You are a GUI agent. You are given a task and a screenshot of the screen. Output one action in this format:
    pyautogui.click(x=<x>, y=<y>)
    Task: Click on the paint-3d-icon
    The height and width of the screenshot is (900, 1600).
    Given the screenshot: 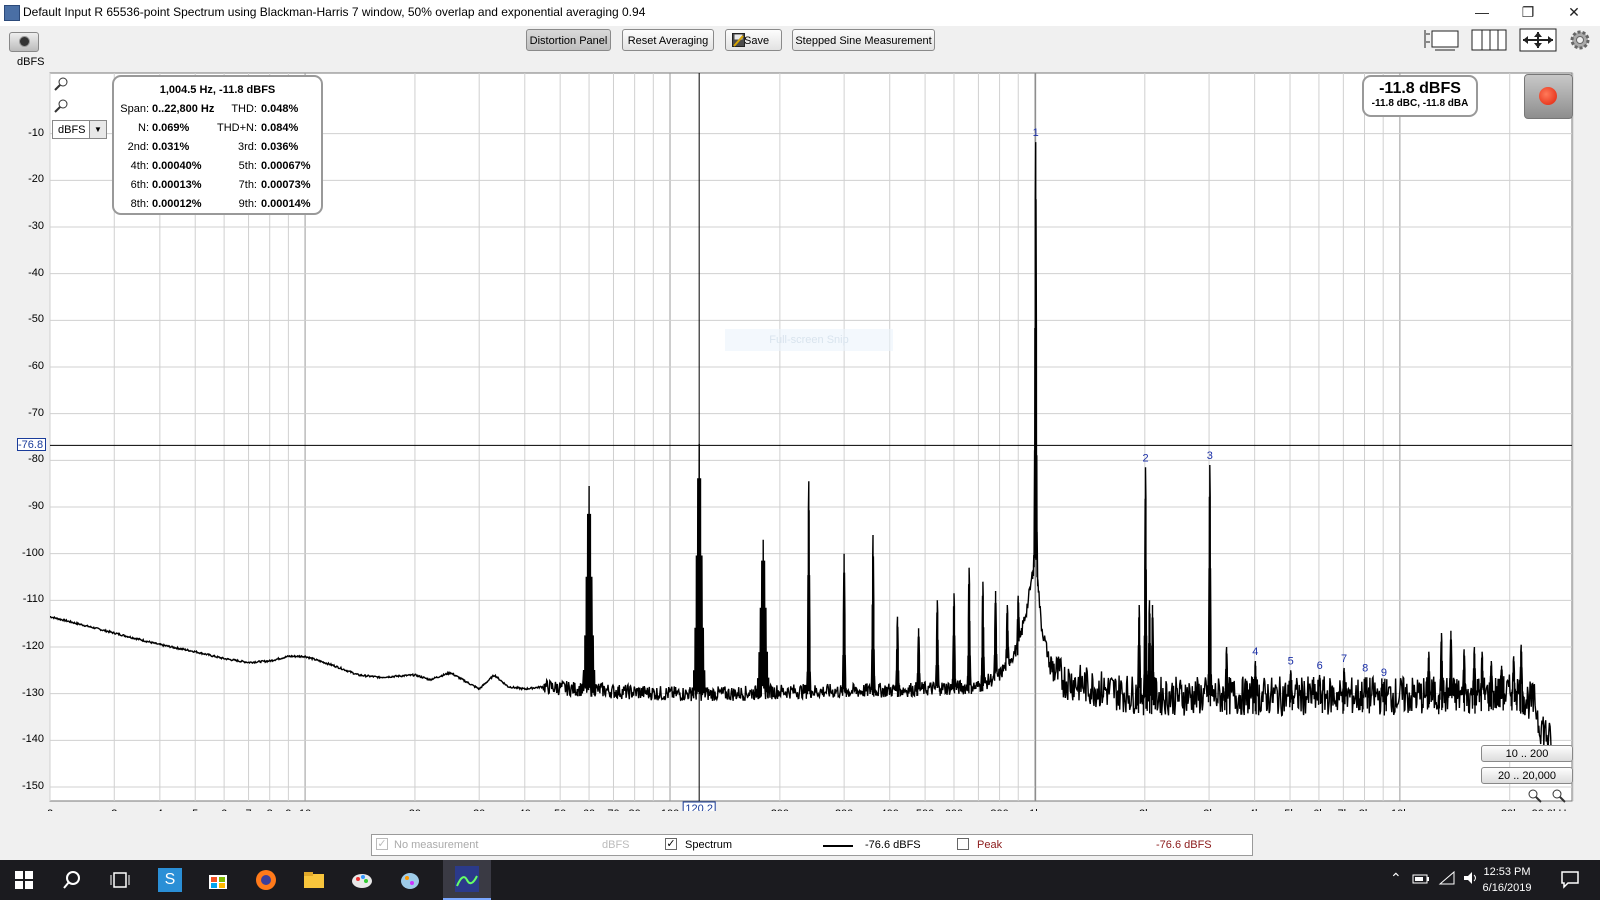 What is the action you would take?
    pyautogui.click(x=410, y=880)
    